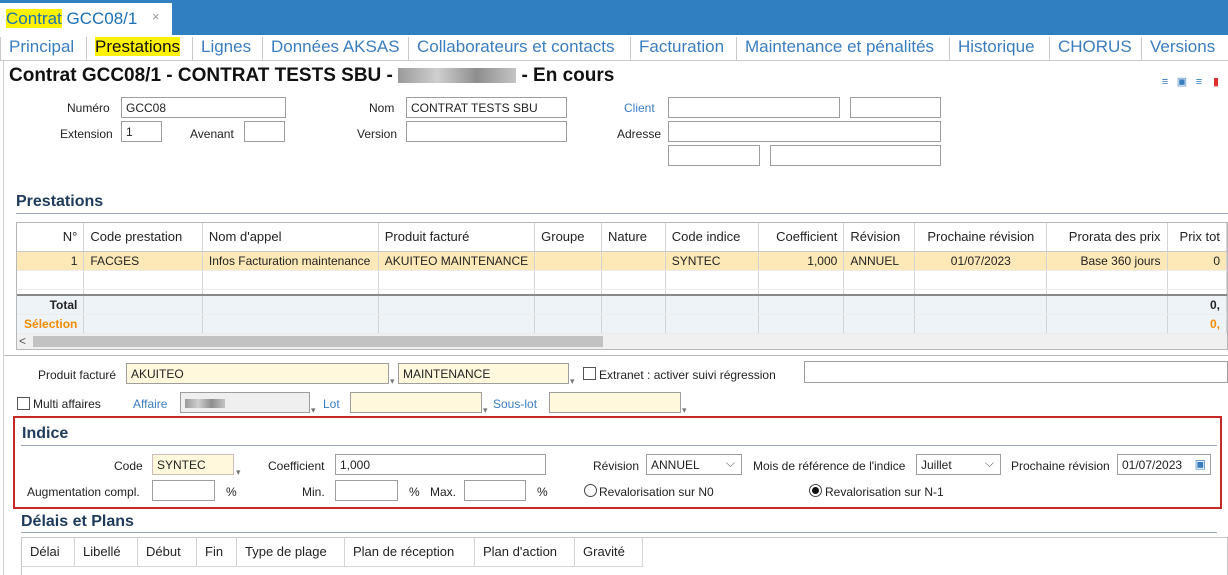 The height and width of the screenshot is (575, 1228). Describe the element at coordinates (1164, 464) in the screenshot. I see `prochaine-revision-field: 01/07/2023 ▣` at that location.